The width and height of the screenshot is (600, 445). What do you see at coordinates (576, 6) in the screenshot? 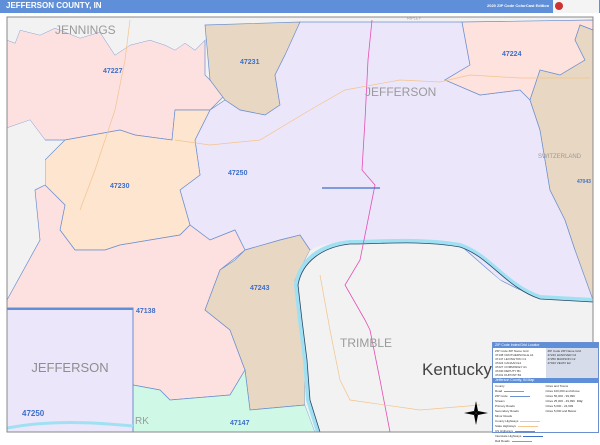
I see `publisher-logo` at bounding box center [576, 6].